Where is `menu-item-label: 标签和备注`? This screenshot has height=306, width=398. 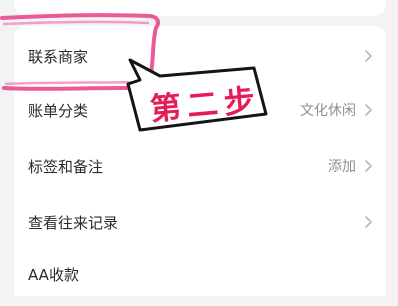
menu-item-label: 标签和备注 is located at coordinates (66, 166).